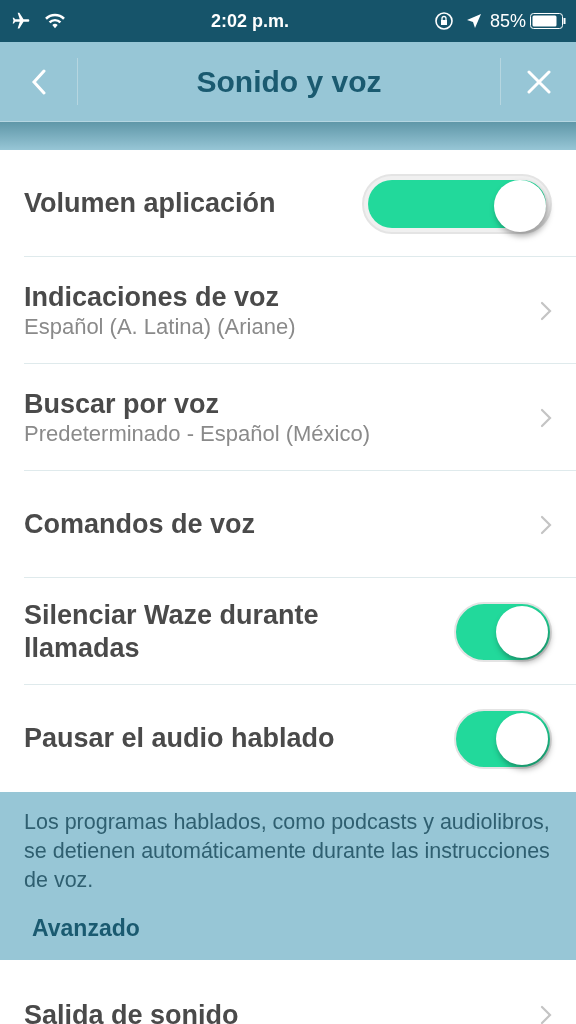 This screenshot has width=576, height=1024. What do you see at coordinates (443, 21) in the screenshot?
I see `rotation-lock-icon` at bounding box center [443, 21].